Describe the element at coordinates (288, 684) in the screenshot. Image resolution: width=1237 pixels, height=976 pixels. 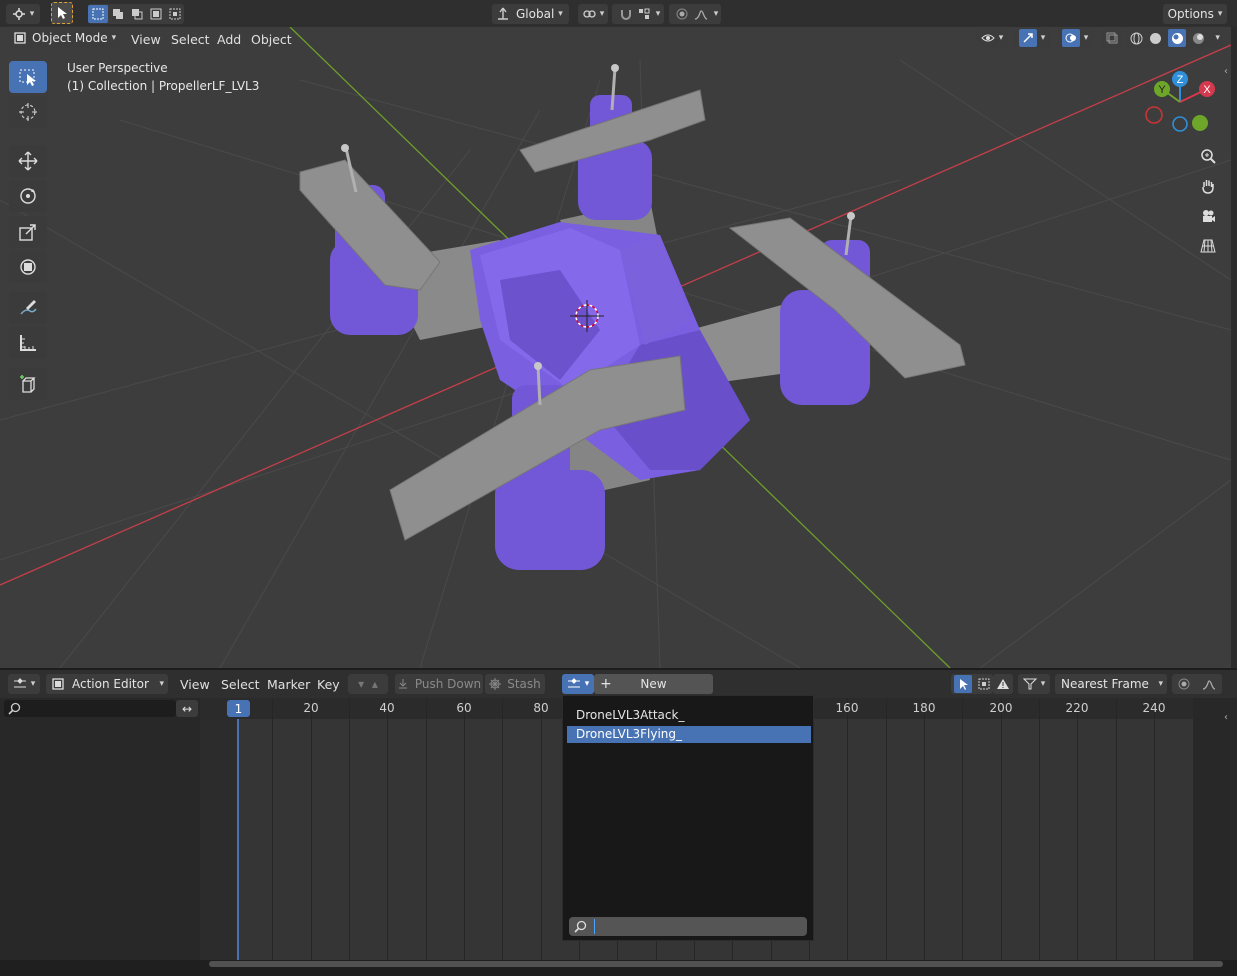
I see `menu-marker: Marker` at that location.